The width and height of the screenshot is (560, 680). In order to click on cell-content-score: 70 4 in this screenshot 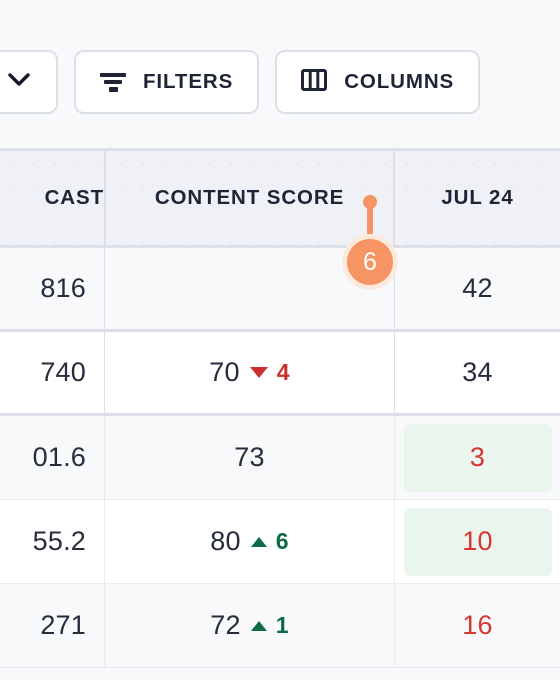, I will do `click(249, 372)`.